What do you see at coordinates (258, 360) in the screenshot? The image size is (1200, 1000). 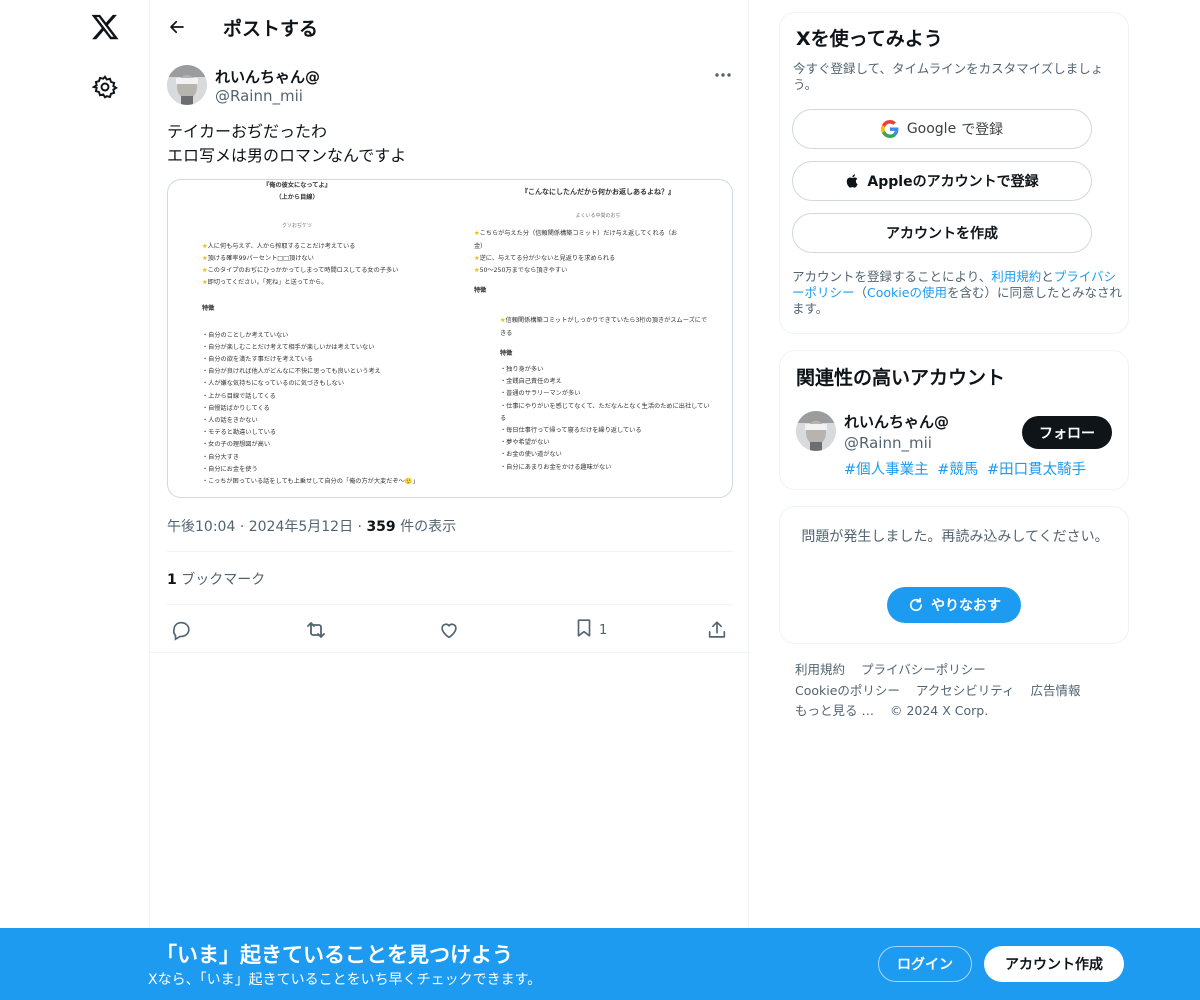 I see `image-text: ・自分の欲を満たす事だけを考えている` at bounding box center [258, 360].